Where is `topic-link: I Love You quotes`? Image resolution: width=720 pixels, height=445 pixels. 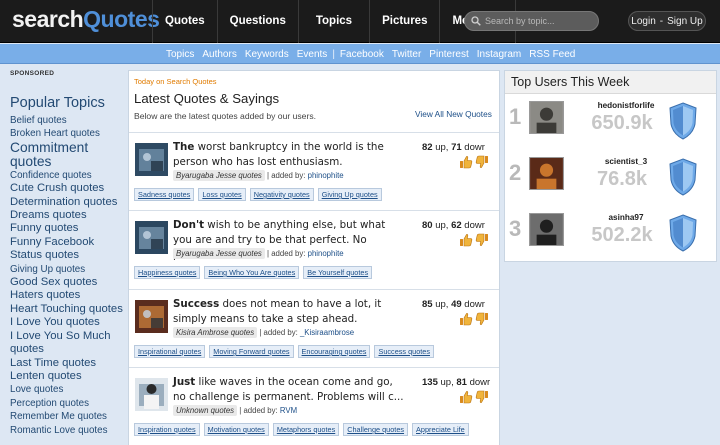
topic-link: I Love You quotes is located at coordinates (67, 322).